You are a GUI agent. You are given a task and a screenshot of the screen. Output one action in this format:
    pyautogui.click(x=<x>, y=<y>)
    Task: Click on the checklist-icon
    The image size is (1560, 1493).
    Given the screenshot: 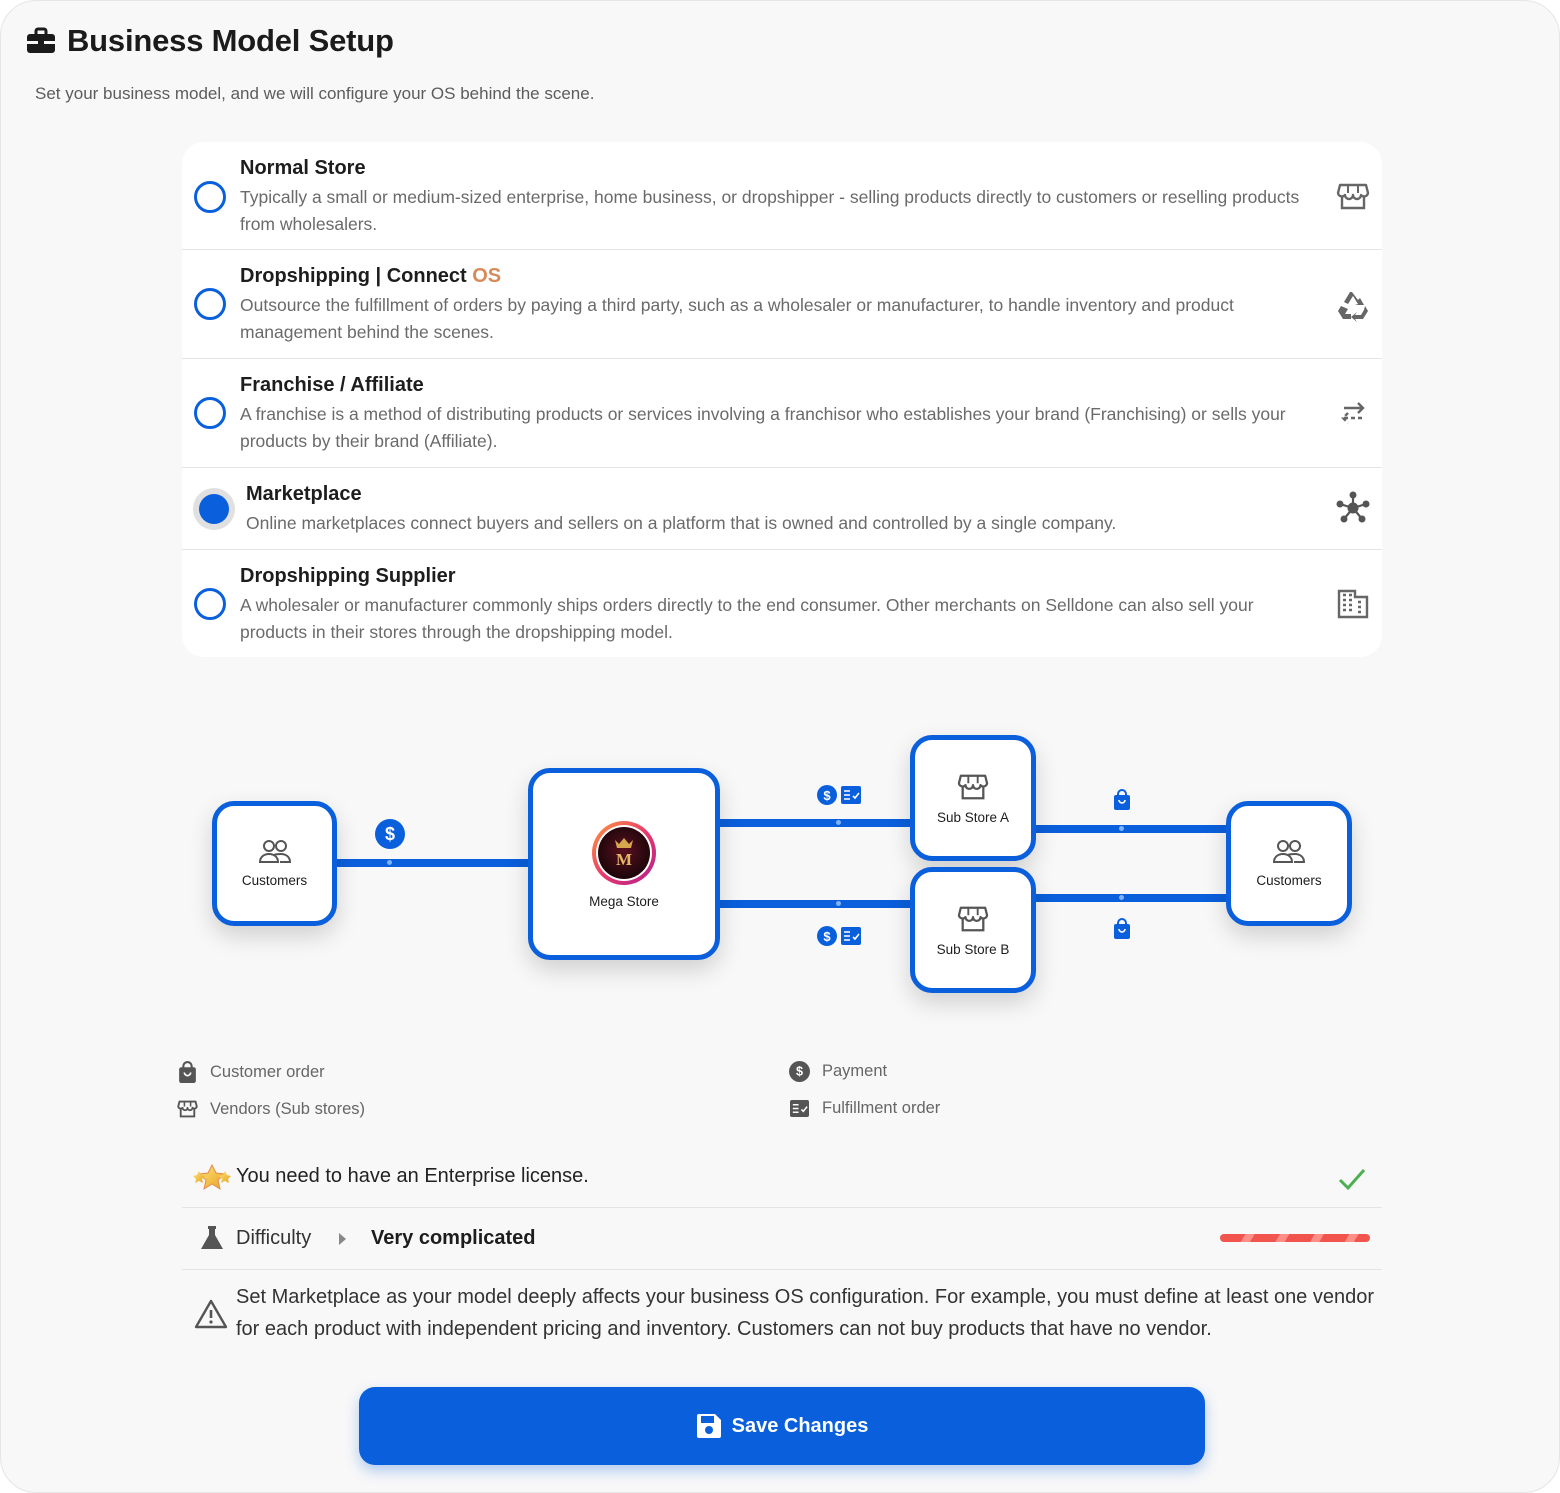 What is the action you would take?
    pyautogui.click(x=799, y=1108)
    